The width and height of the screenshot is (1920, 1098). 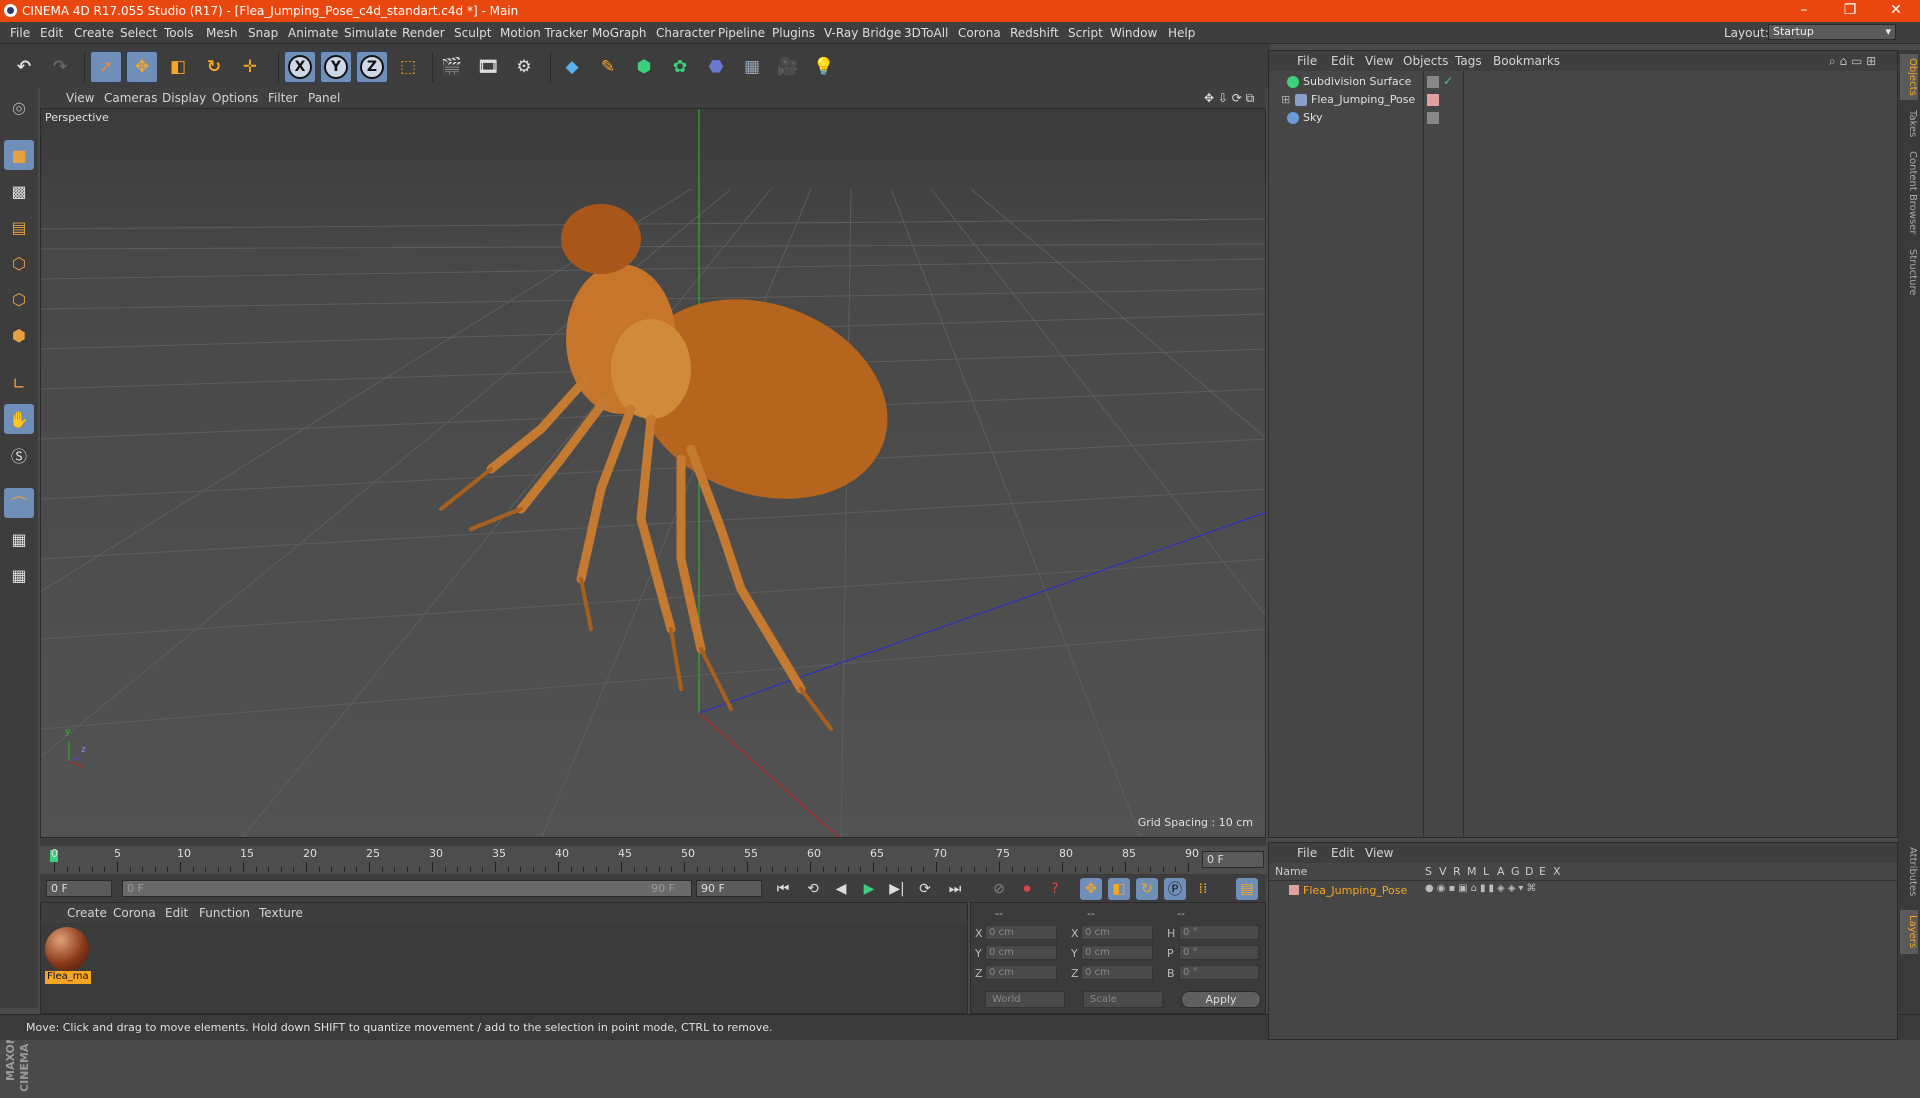 I want to click on menu-character: Character, so click(x=685, y=33).